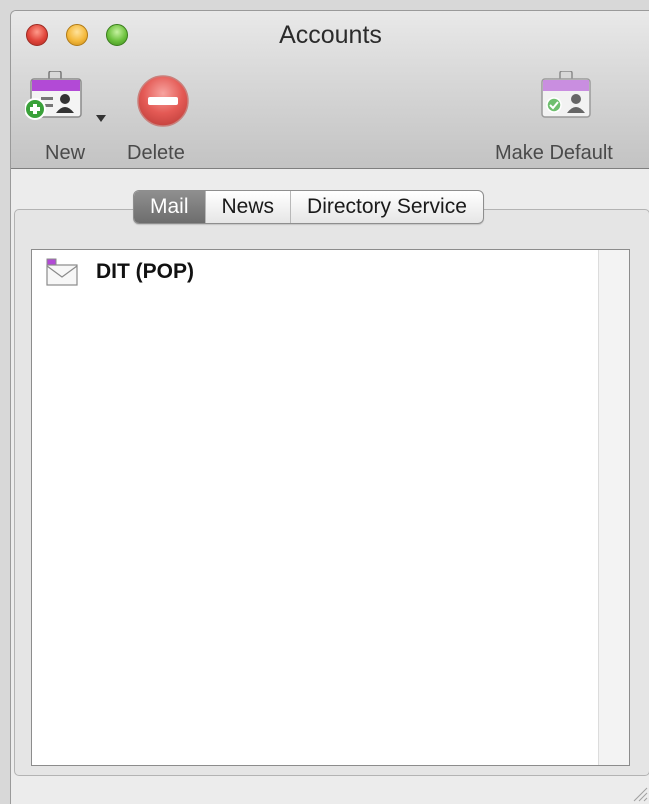  What do you see at coordinates (156, 153) in the screenshot?
I see `delete-button-label: Delete` at bounding box center [156, 153].